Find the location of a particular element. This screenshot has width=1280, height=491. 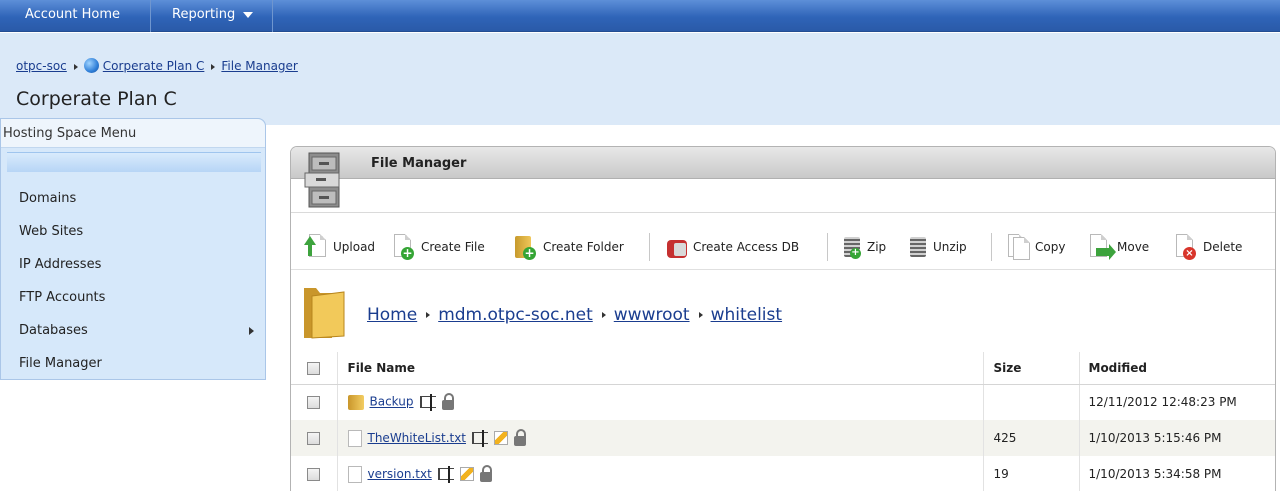

sidebar-item-file-manager: File Manager is located at coordinates (133, 363).